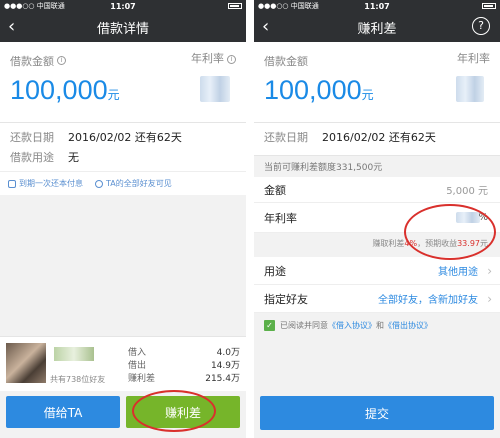  I want to click on tip-repayment: 到期一次还本付息, so click(45, 183).